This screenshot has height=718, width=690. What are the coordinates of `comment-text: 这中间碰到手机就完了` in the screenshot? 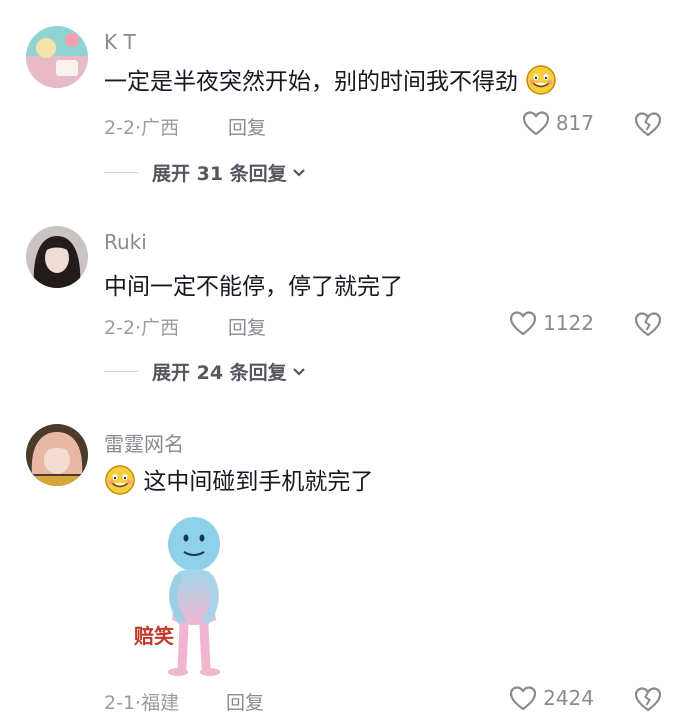 It's located at (238, 482).